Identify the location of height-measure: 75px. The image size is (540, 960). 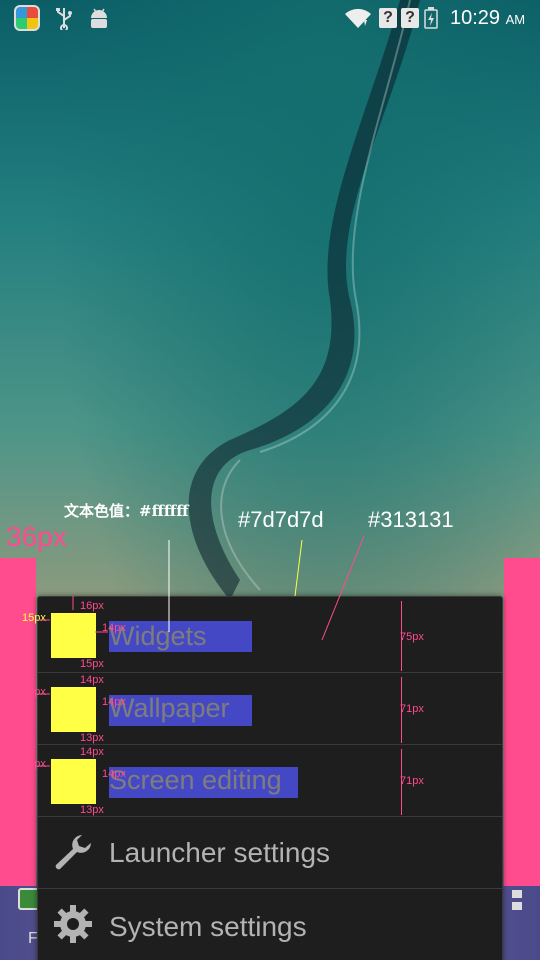
(412, 637).